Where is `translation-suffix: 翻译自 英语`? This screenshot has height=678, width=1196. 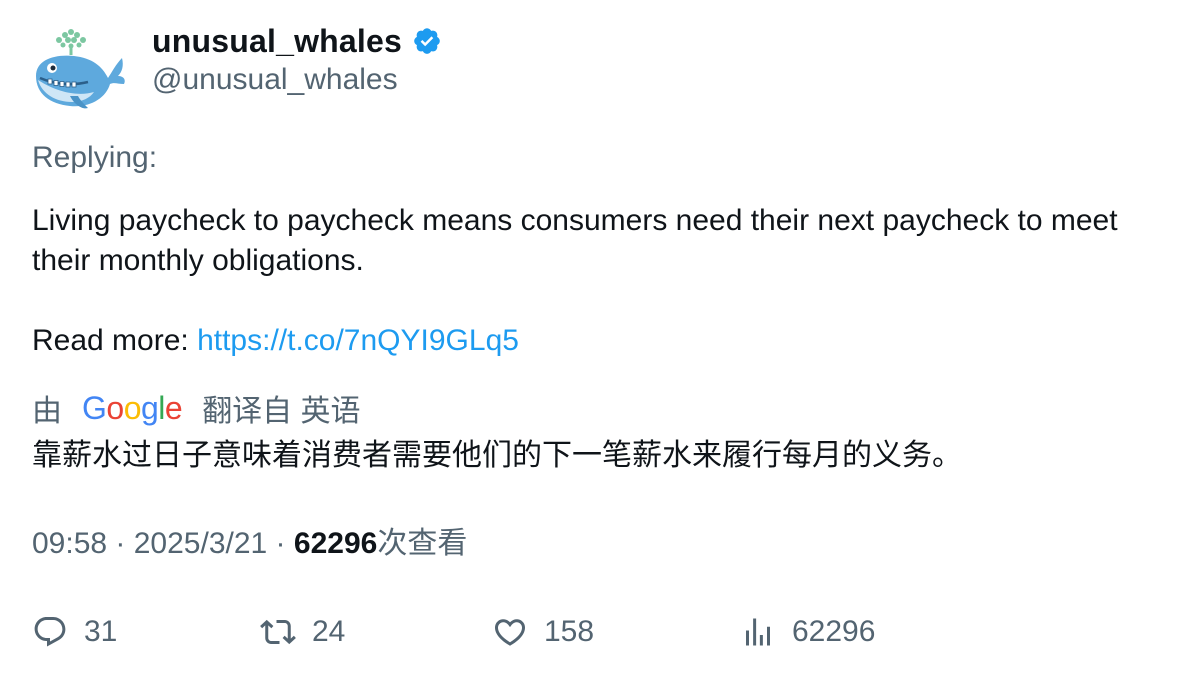 translation-suffix: 翻译自 英语 is located at coordinates (281, 411).